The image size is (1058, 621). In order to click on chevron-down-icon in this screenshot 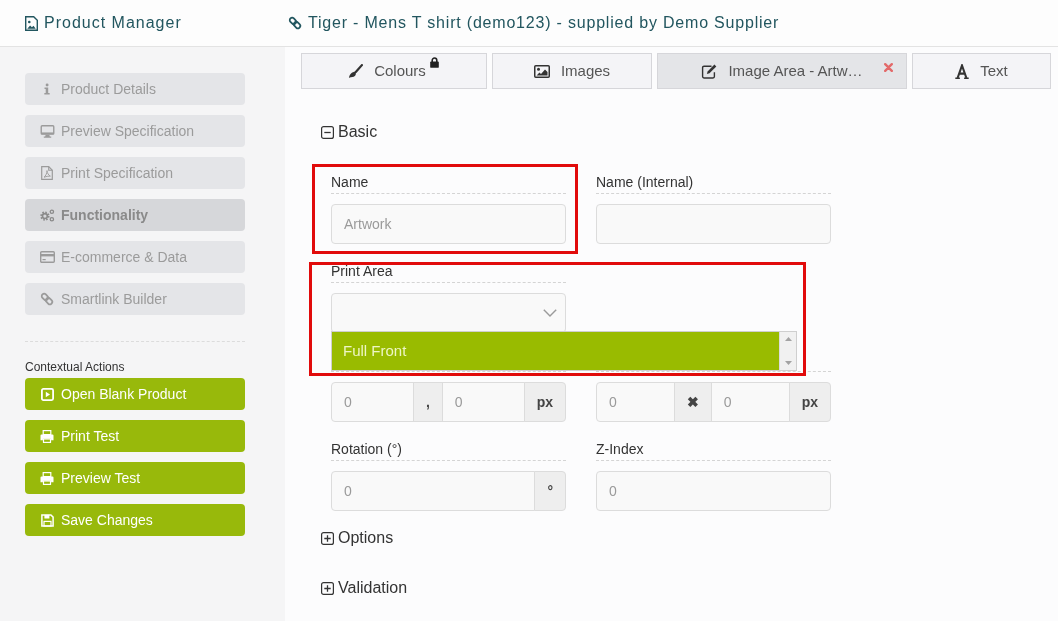, I will do `click(550, 313)`.